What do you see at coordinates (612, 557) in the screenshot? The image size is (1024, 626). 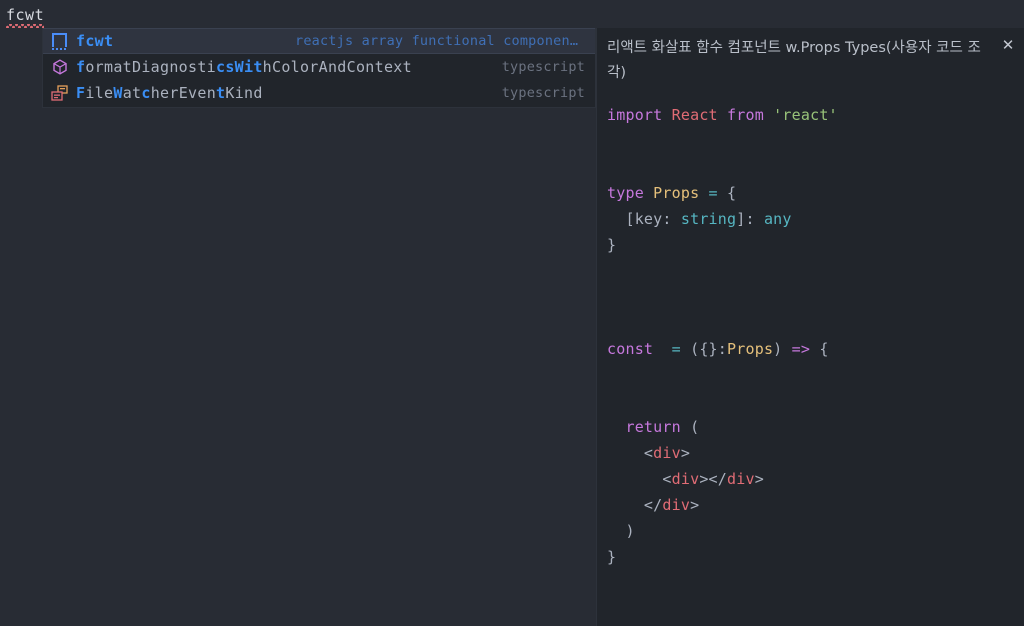 I see `code-line-17: }` at bounding box center [612, 557].